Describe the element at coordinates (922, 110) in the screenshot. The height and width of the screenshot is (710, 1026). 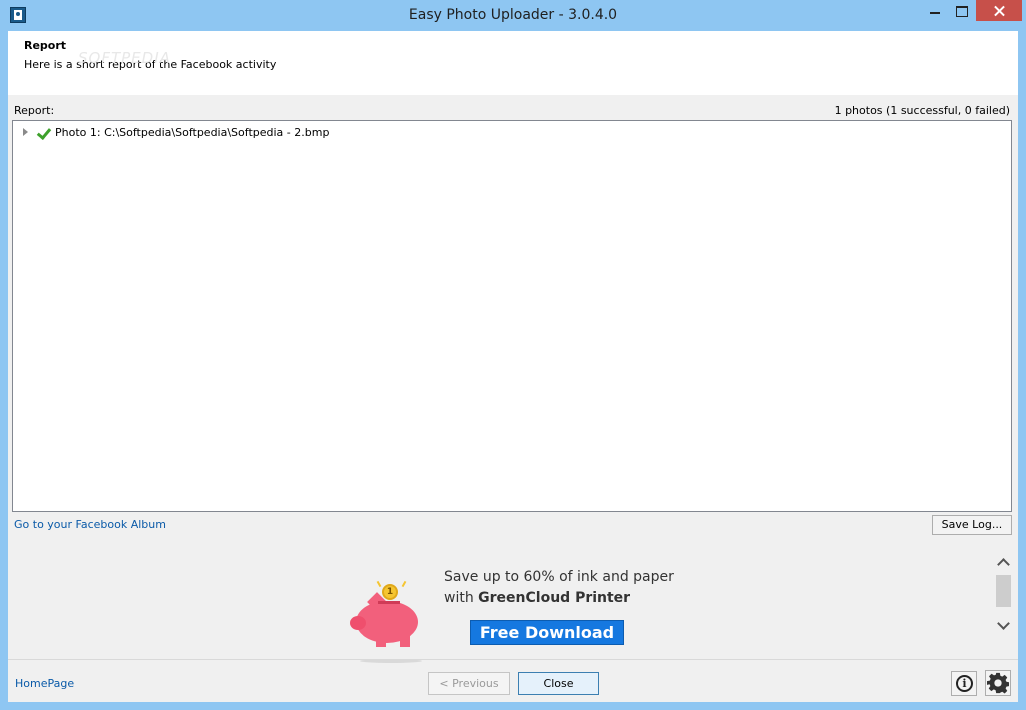
I see `report-summary: 1 photos (1 successful, 0 failed)` at that location.